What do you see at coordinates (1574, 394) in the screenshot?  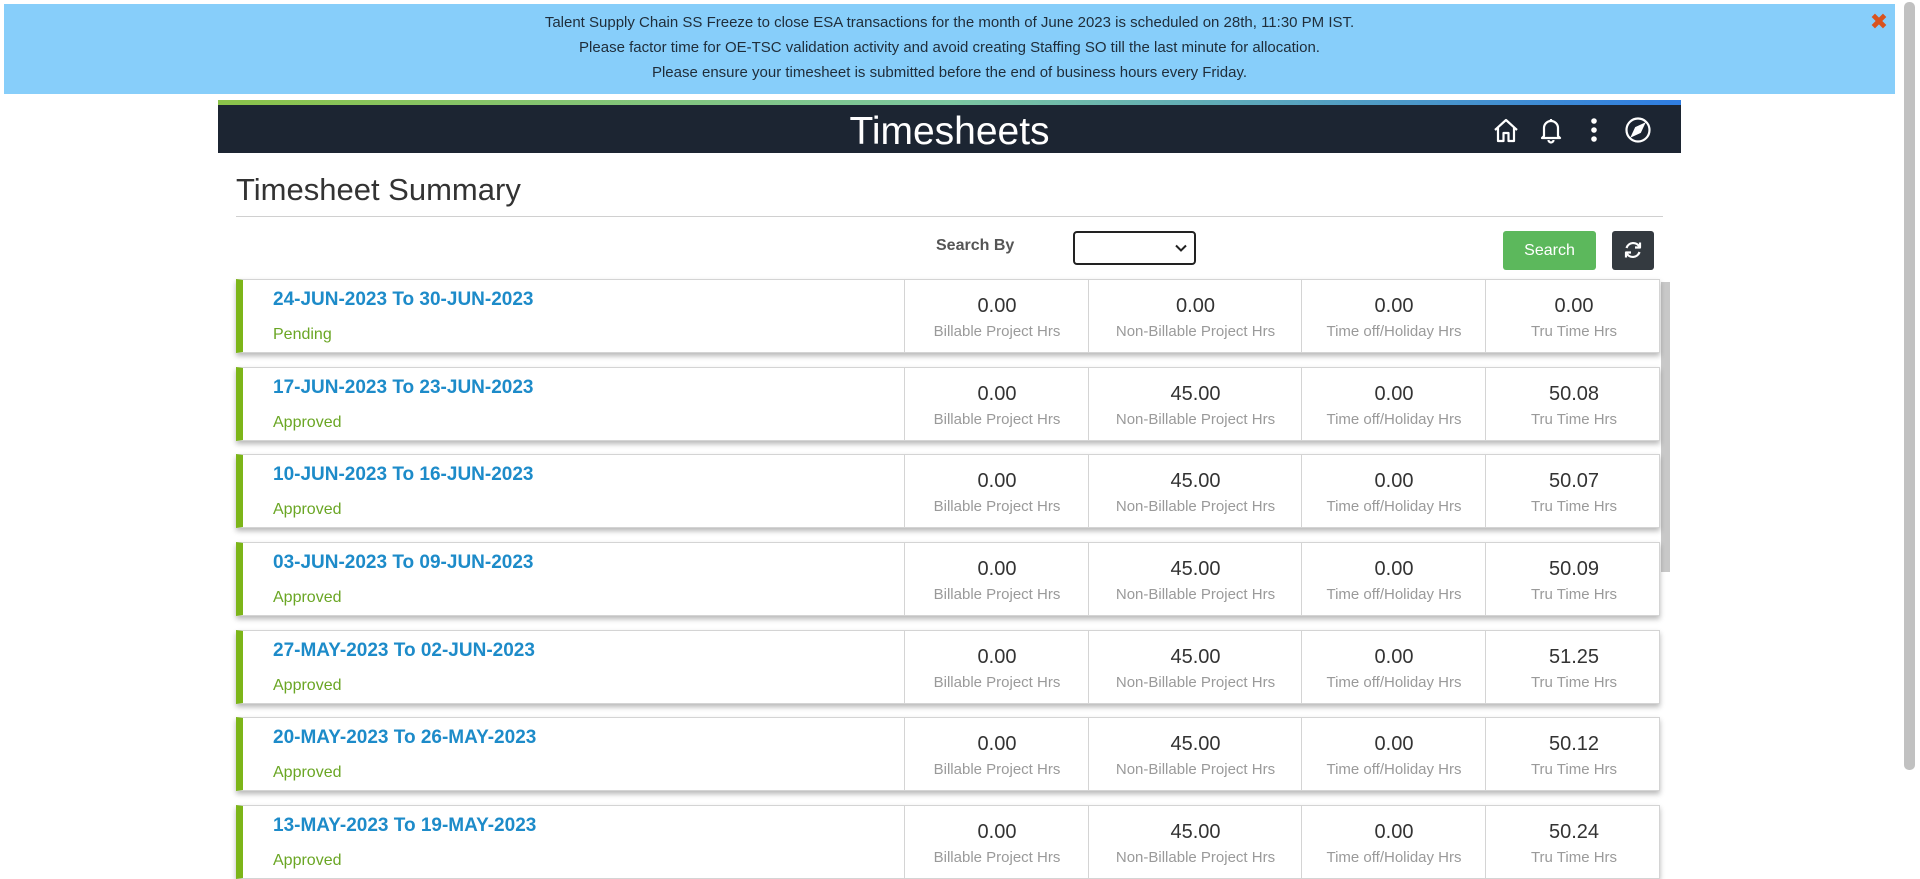 I see `metric-value: 50.08` at bounding box center [1574, 394].